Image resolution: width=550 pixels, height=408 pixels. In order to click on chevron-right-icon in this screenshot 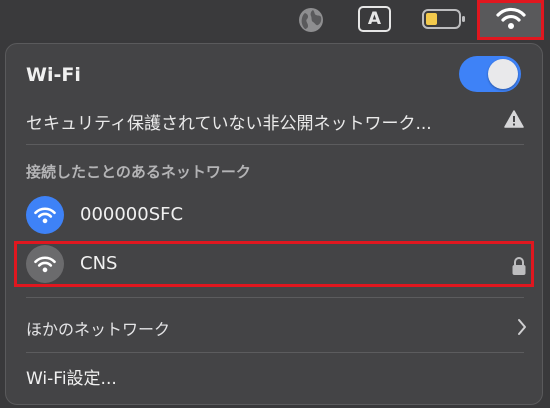, I will do `click(522, 327)`.